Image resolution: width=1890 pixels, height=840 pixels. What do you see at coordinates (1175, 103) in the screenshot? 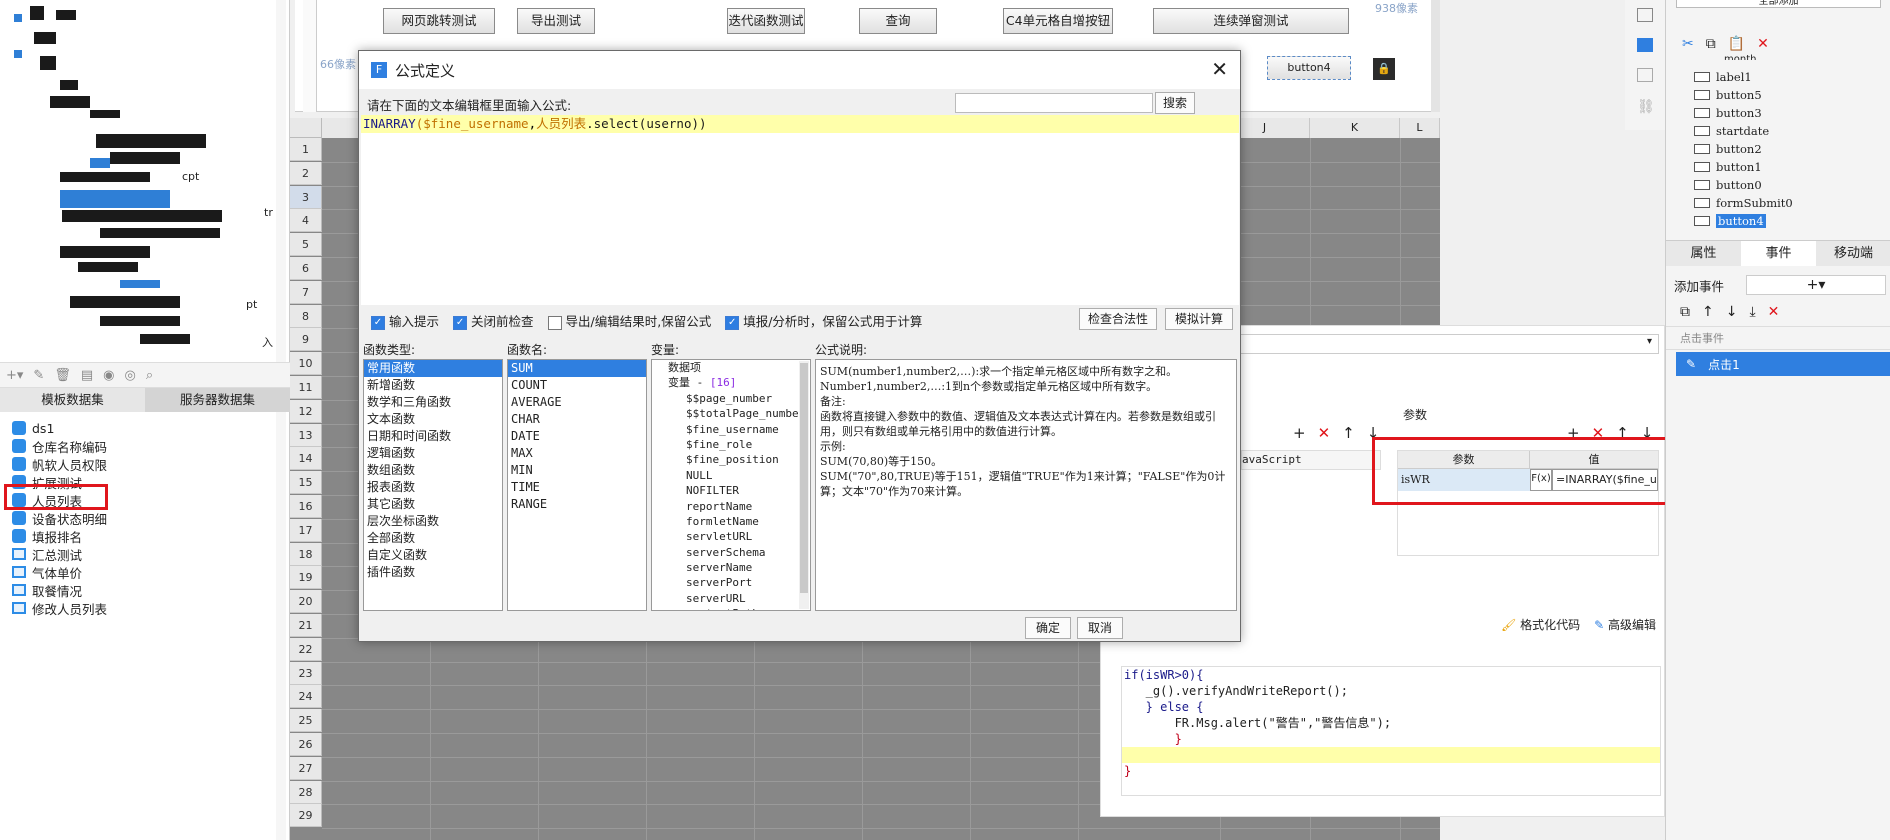
I see `search-button: 搜索` at bounding box center [1175, 103].